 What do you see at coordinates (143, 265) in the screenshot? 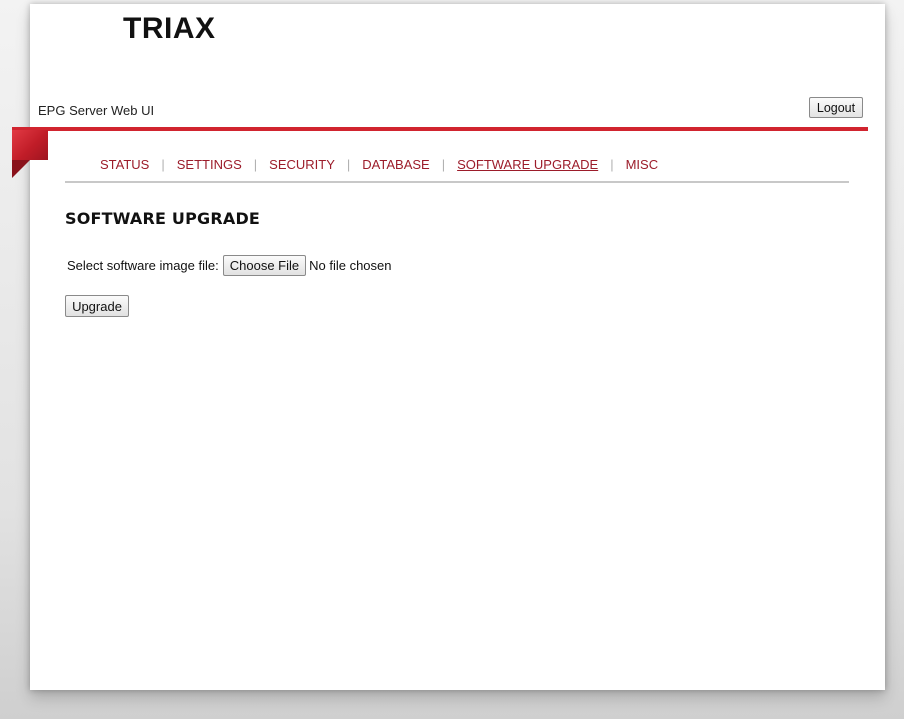
I see `file-input-label: Select software image file:` at bounding box center [143, 265].